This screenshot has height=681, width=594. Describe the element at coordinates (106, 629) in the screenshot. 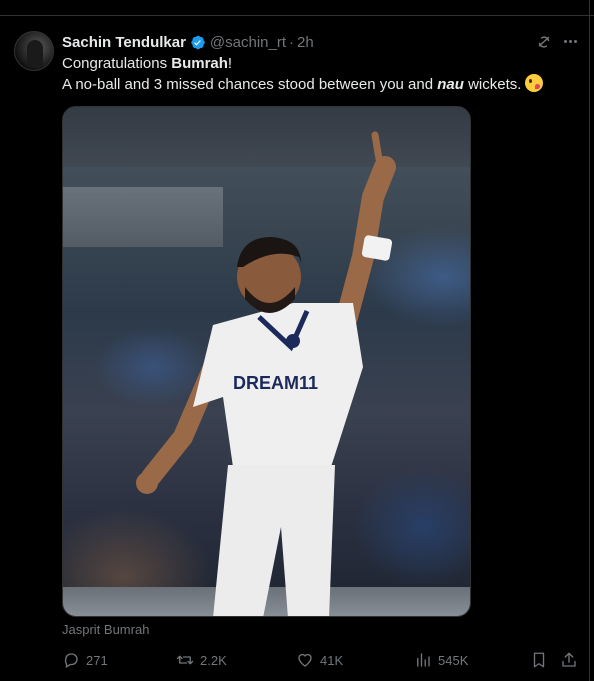

I see `photo-caption: Jasprit Bumrah` at that location.